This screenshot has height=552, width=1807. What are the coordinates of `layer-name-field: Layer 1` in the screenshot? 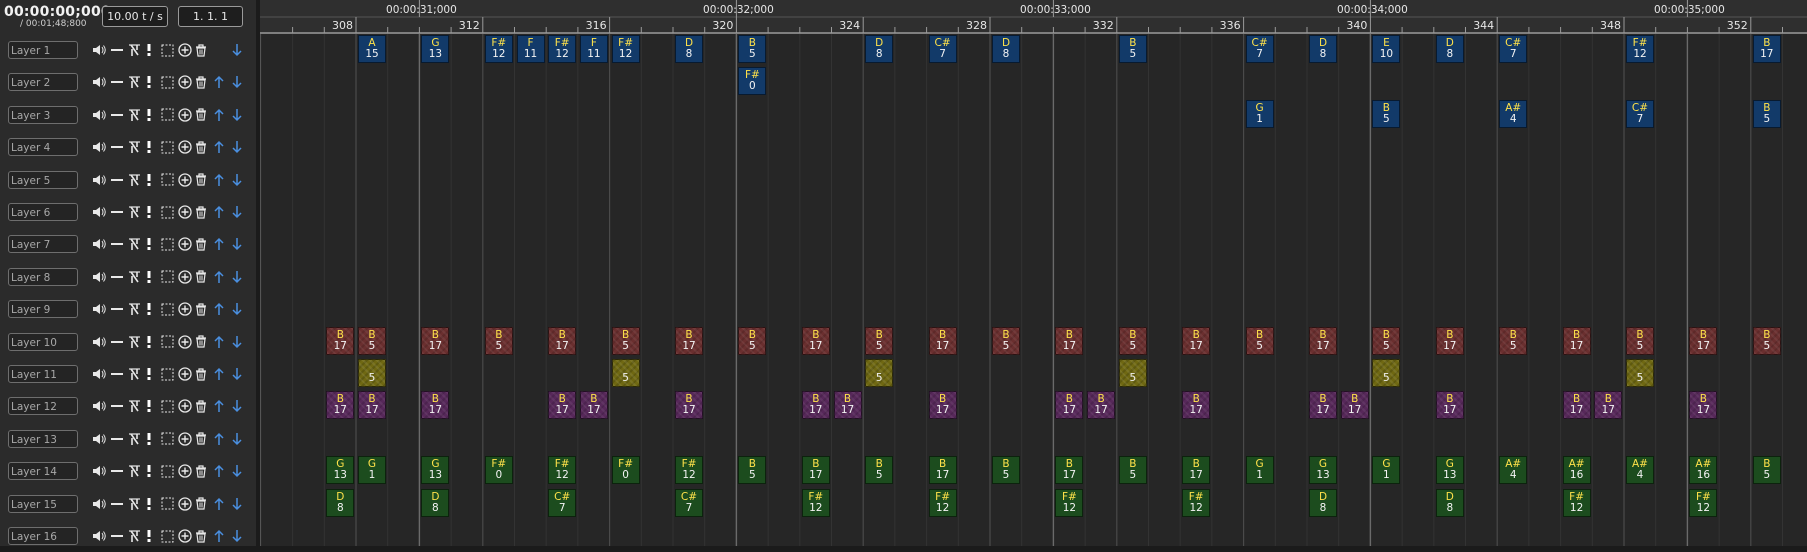 It's located at (43, 50).